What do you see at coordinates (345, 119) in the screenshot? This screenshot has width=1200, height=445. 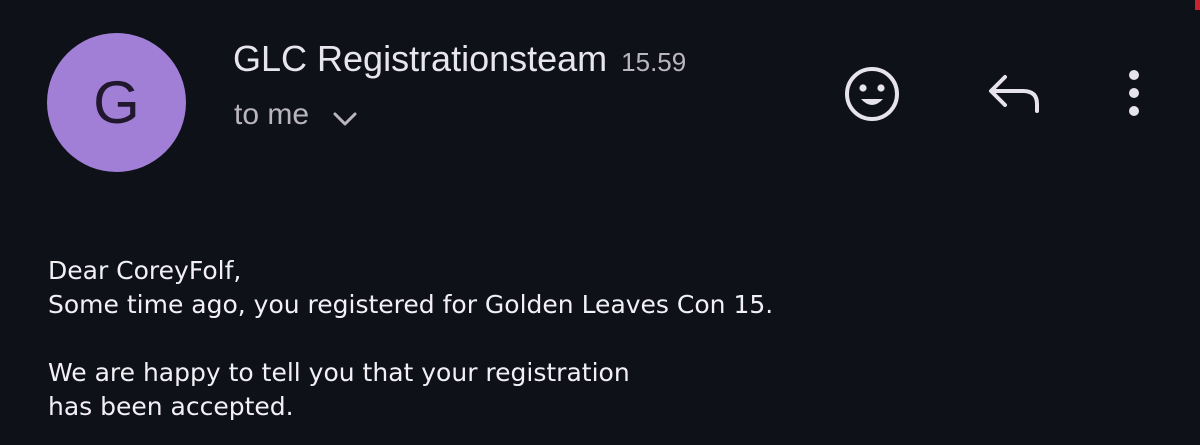 I see `chevron-down-icon` at bounding box center [345, 119].